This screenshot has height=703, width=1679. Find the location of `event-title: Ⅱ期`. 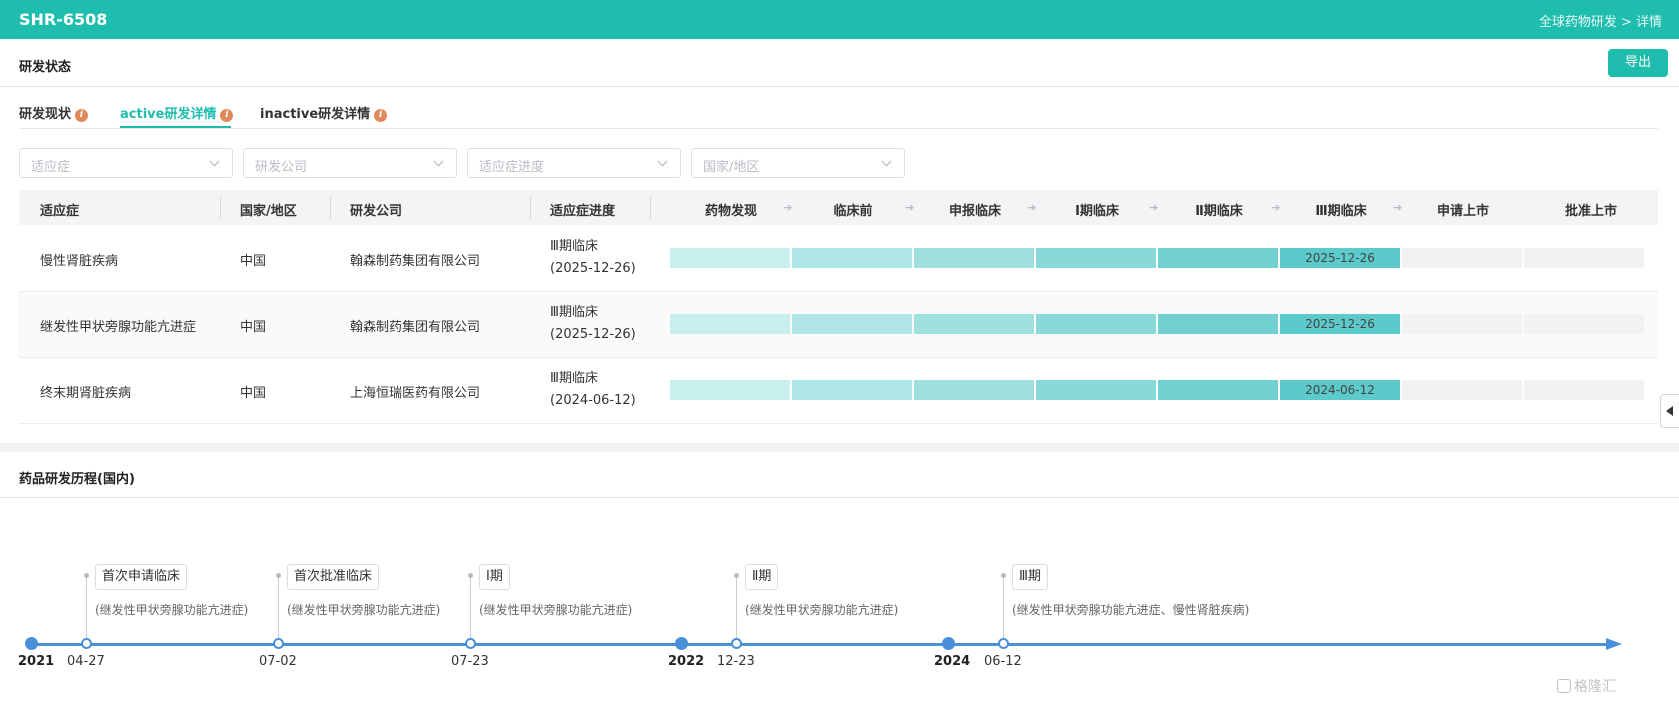

event-title: Ⅱ期 is located at coordinates (762, 577).